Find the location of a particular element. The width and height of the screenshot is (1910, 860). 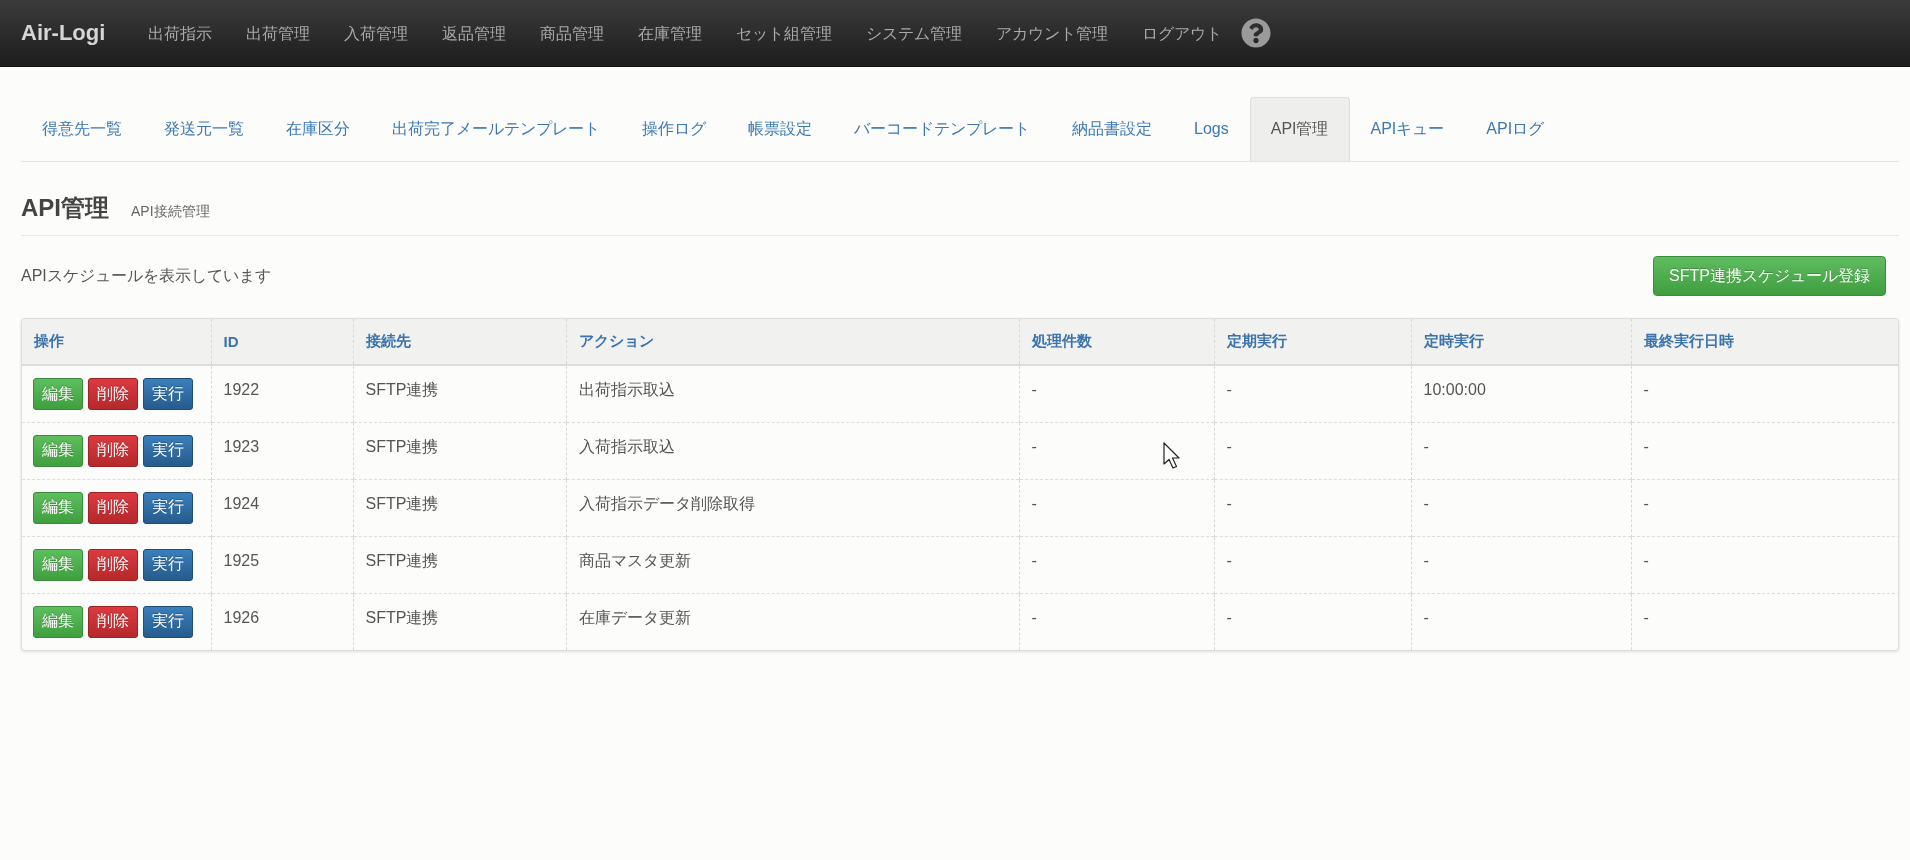

nav-link: 出荷管理 is located at coordinates (278, 33).